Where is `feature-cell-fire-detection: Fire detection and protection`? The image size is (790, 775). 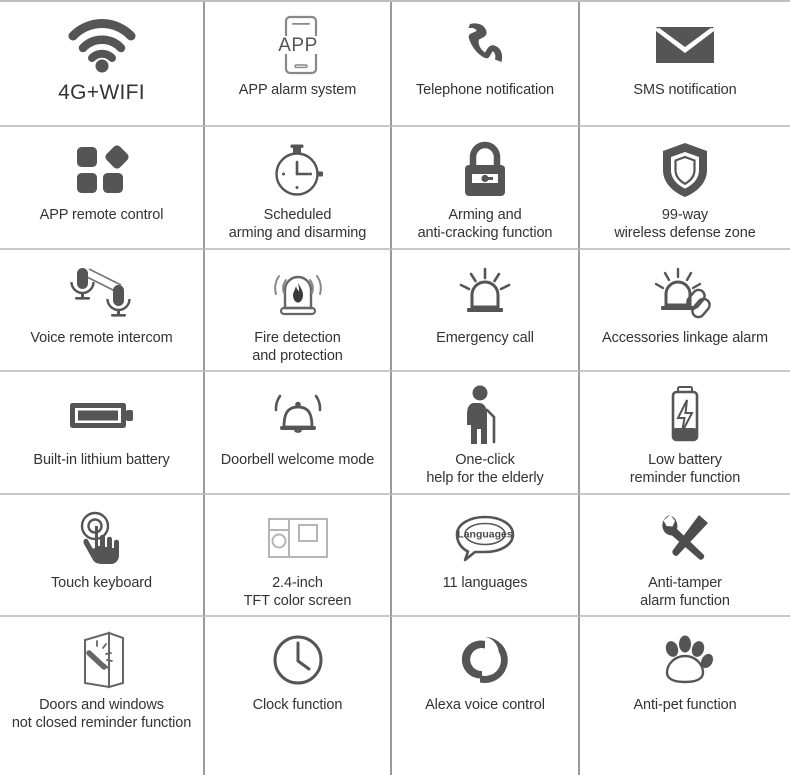
feature-cell-fire-detection: Fire detection and protection is located at coordinates (298, 311).